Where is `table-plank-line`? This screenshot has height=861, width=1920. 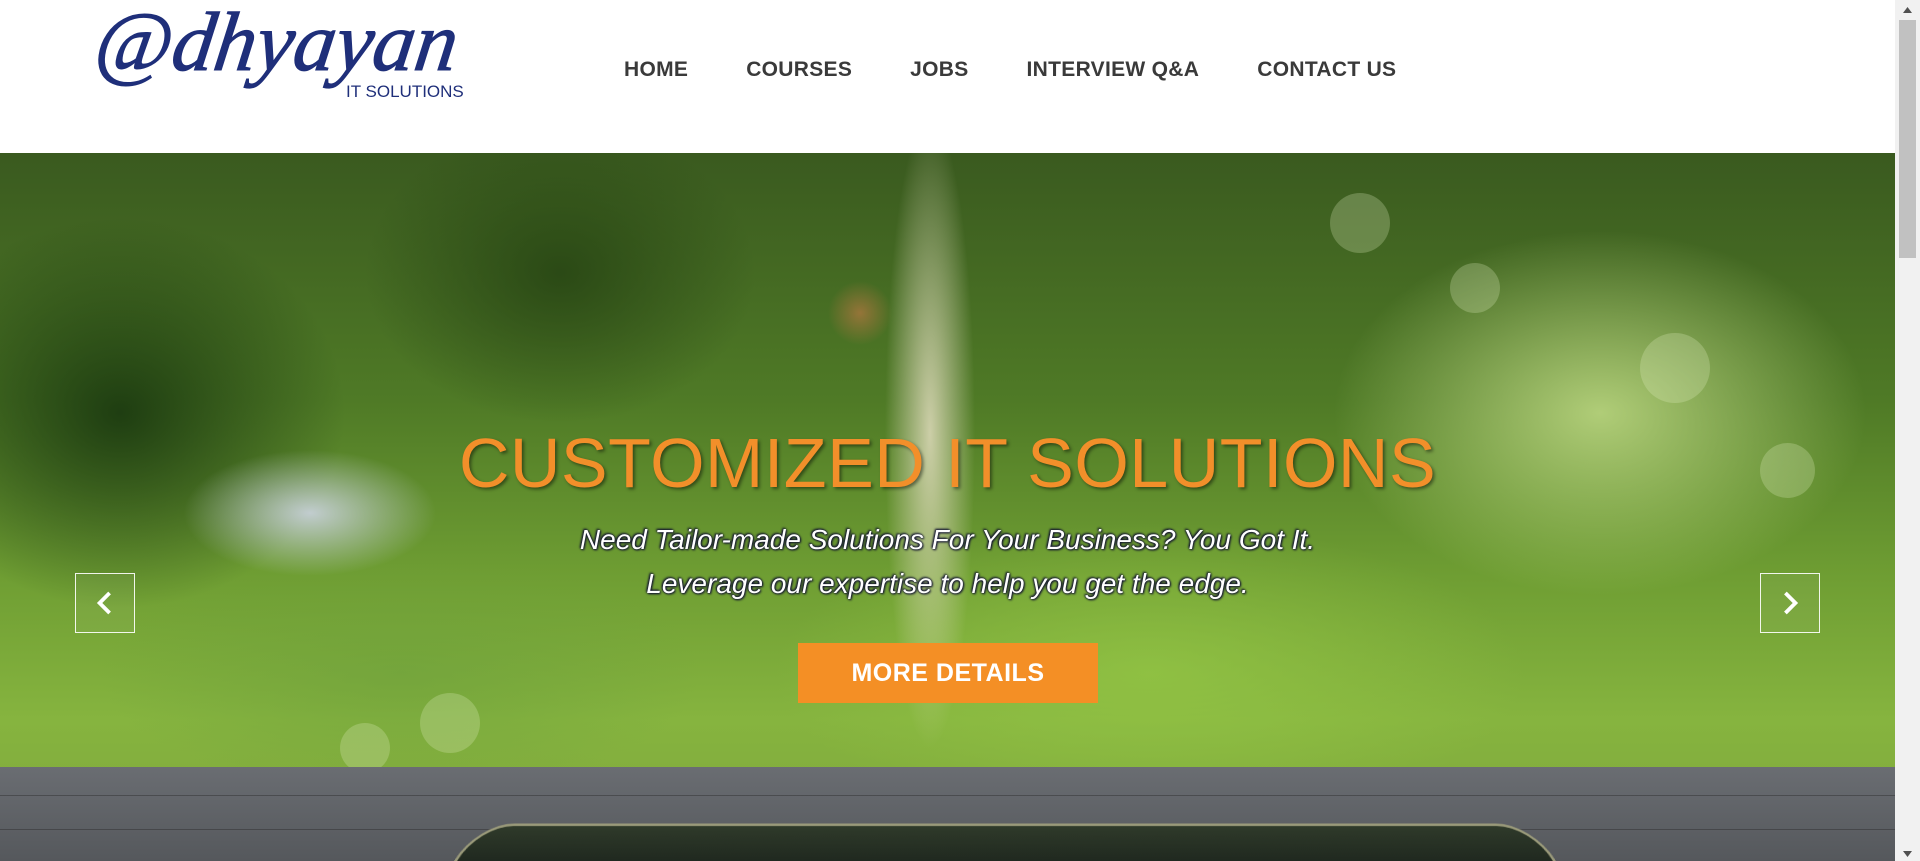
table-plank-line is located at coordinates (947, 795).